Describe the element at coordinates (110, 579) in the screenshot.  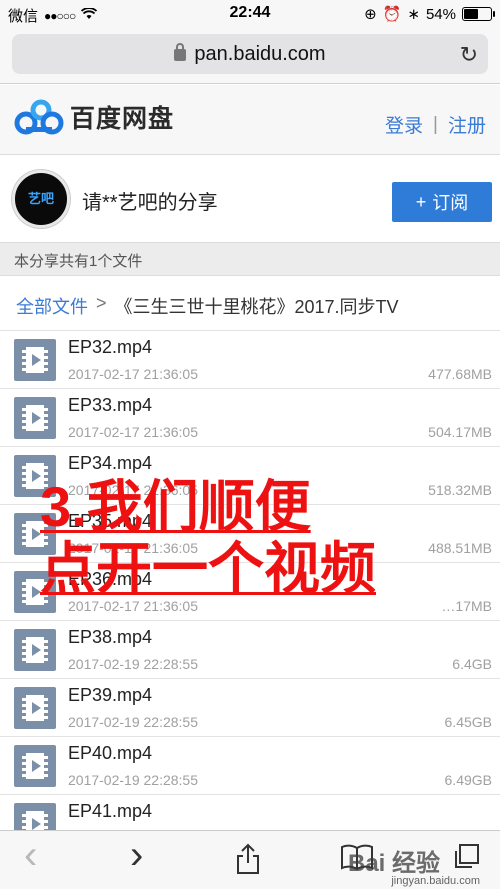
I see `file-name: EP36.mp4` at that location.